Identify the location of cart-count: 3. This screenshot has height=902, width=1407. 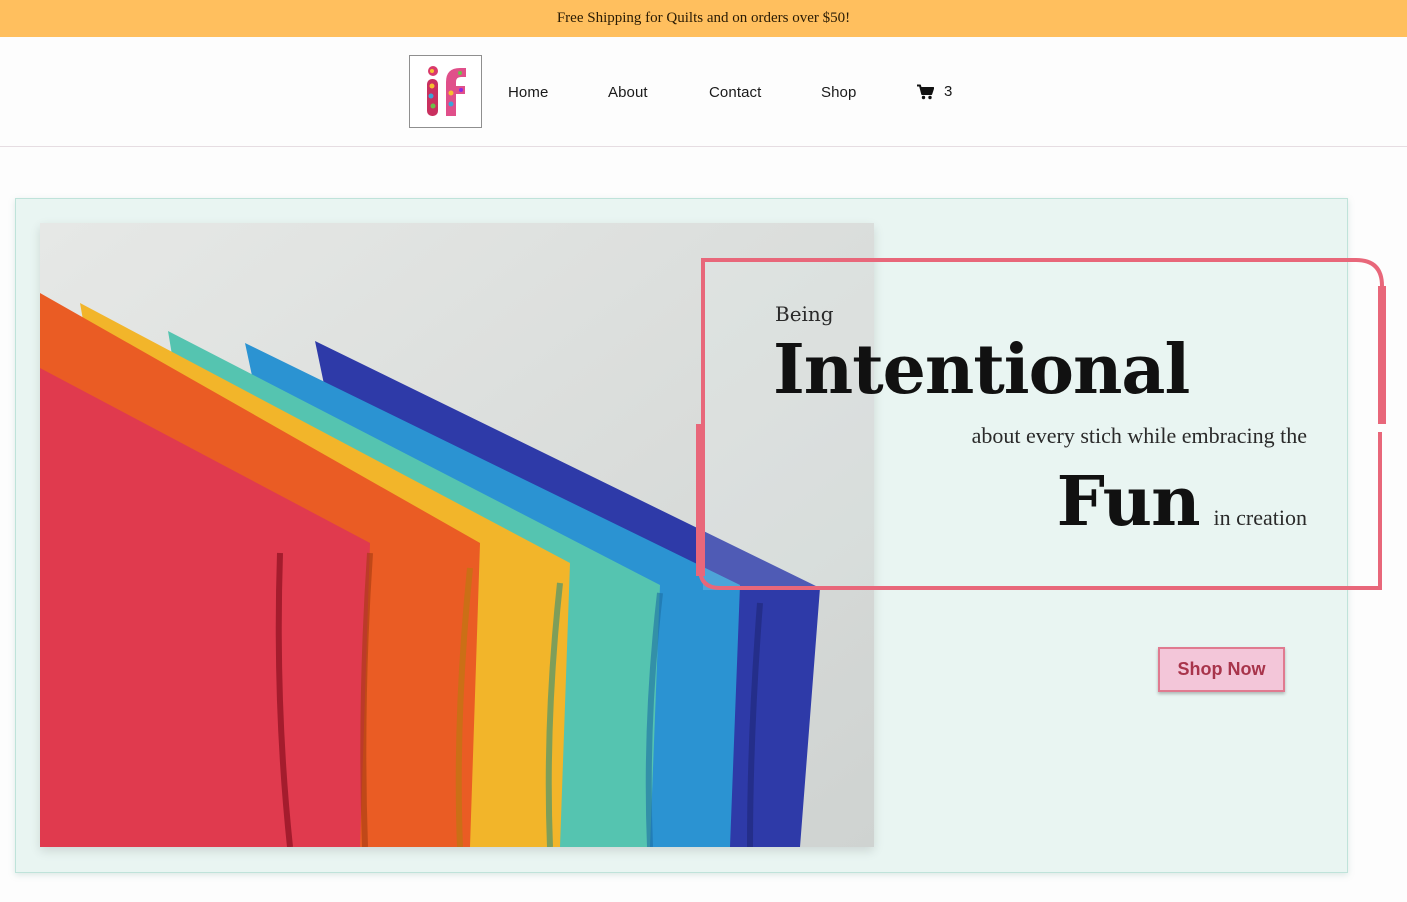
(948, 91).